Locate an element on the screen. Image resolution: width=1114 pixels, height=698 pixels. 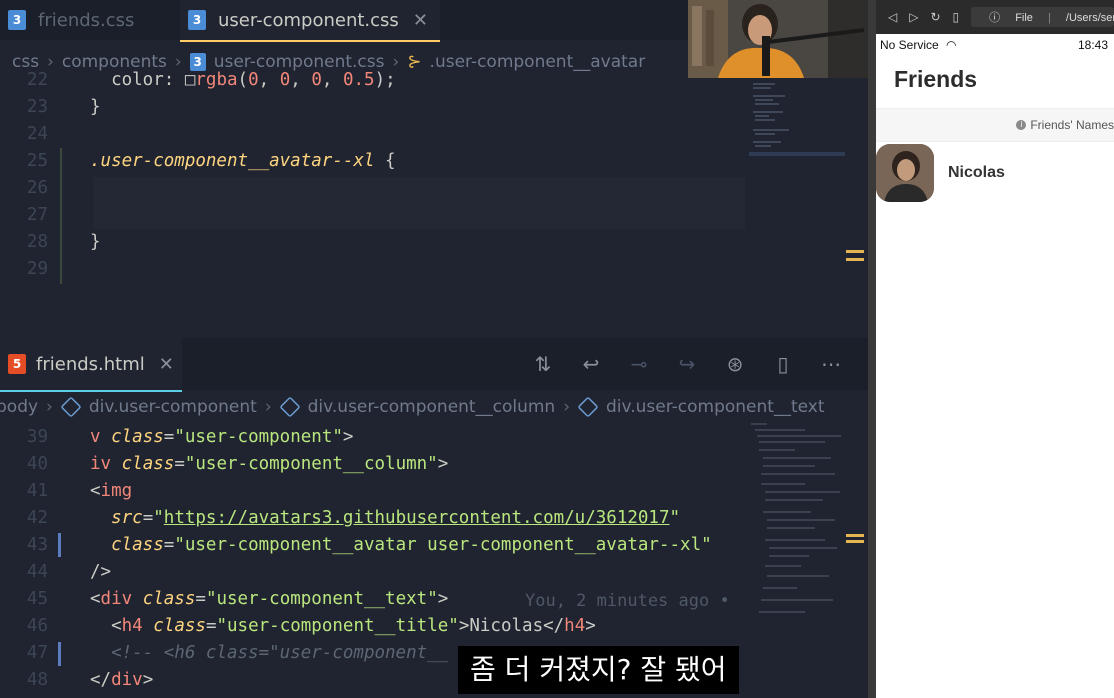
tab-friends-css: 3 friends.css is located at coordinates (87, 20).